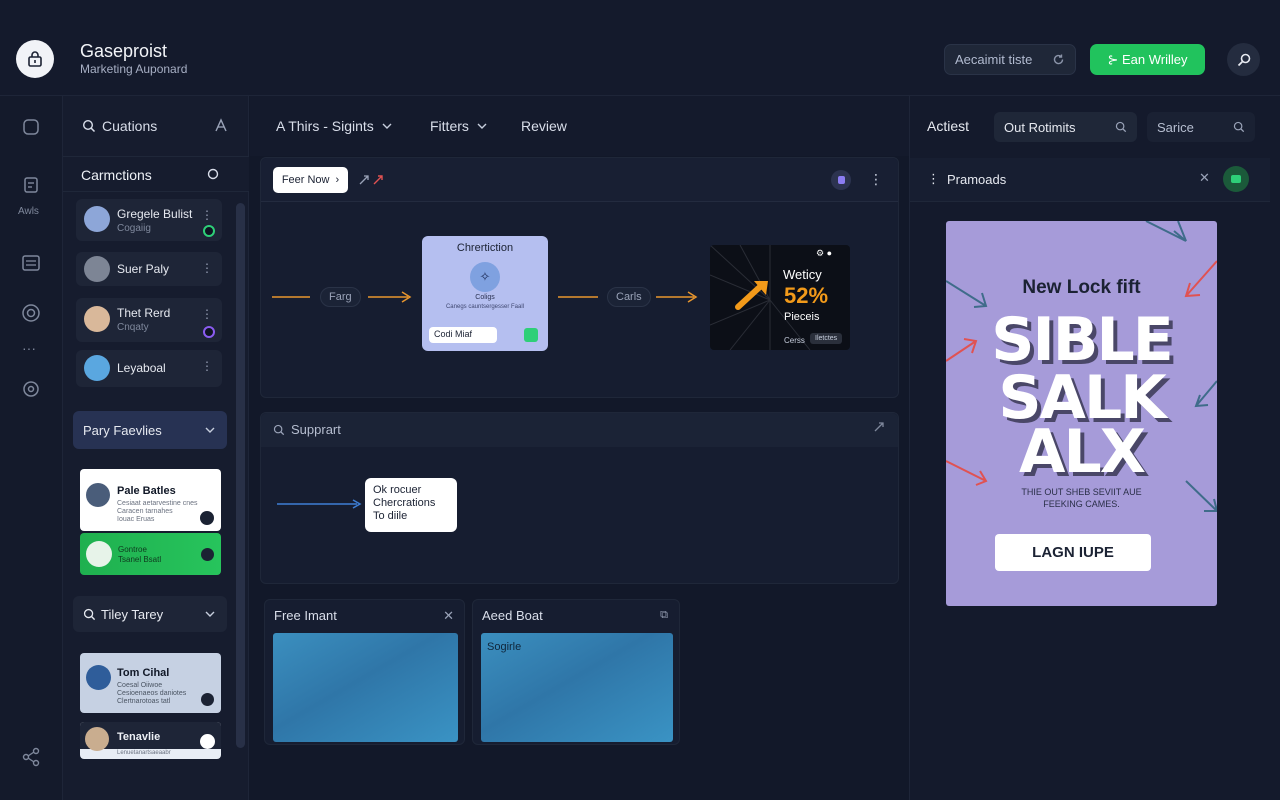 This screenshot has height=800, width=1280. What do you see at coordinates (485, 248) in the screenshot?
I see `flow-card-title: Chrertiction` at bounding box center [485, 248].